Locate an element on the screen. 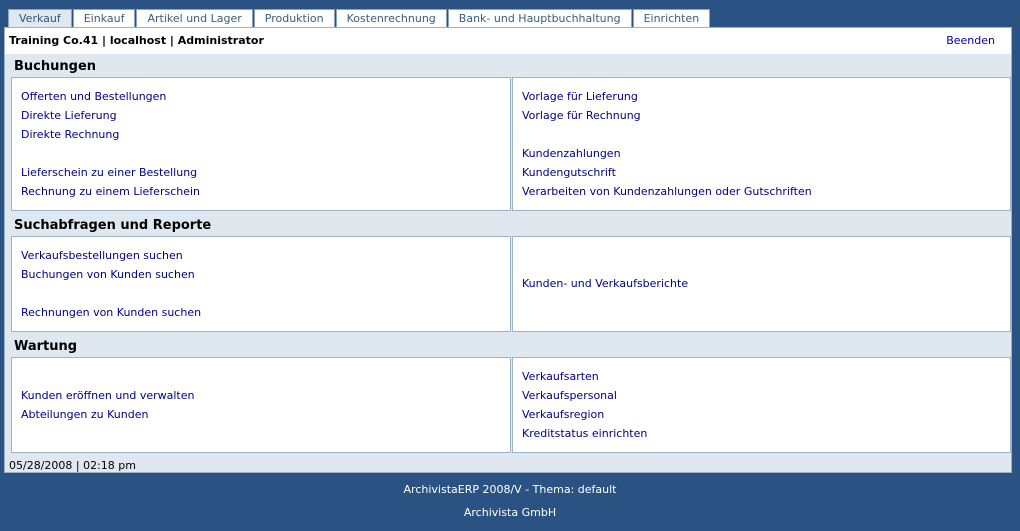  tab-einkauf: Einkauf is located at coordinates (104, 18).